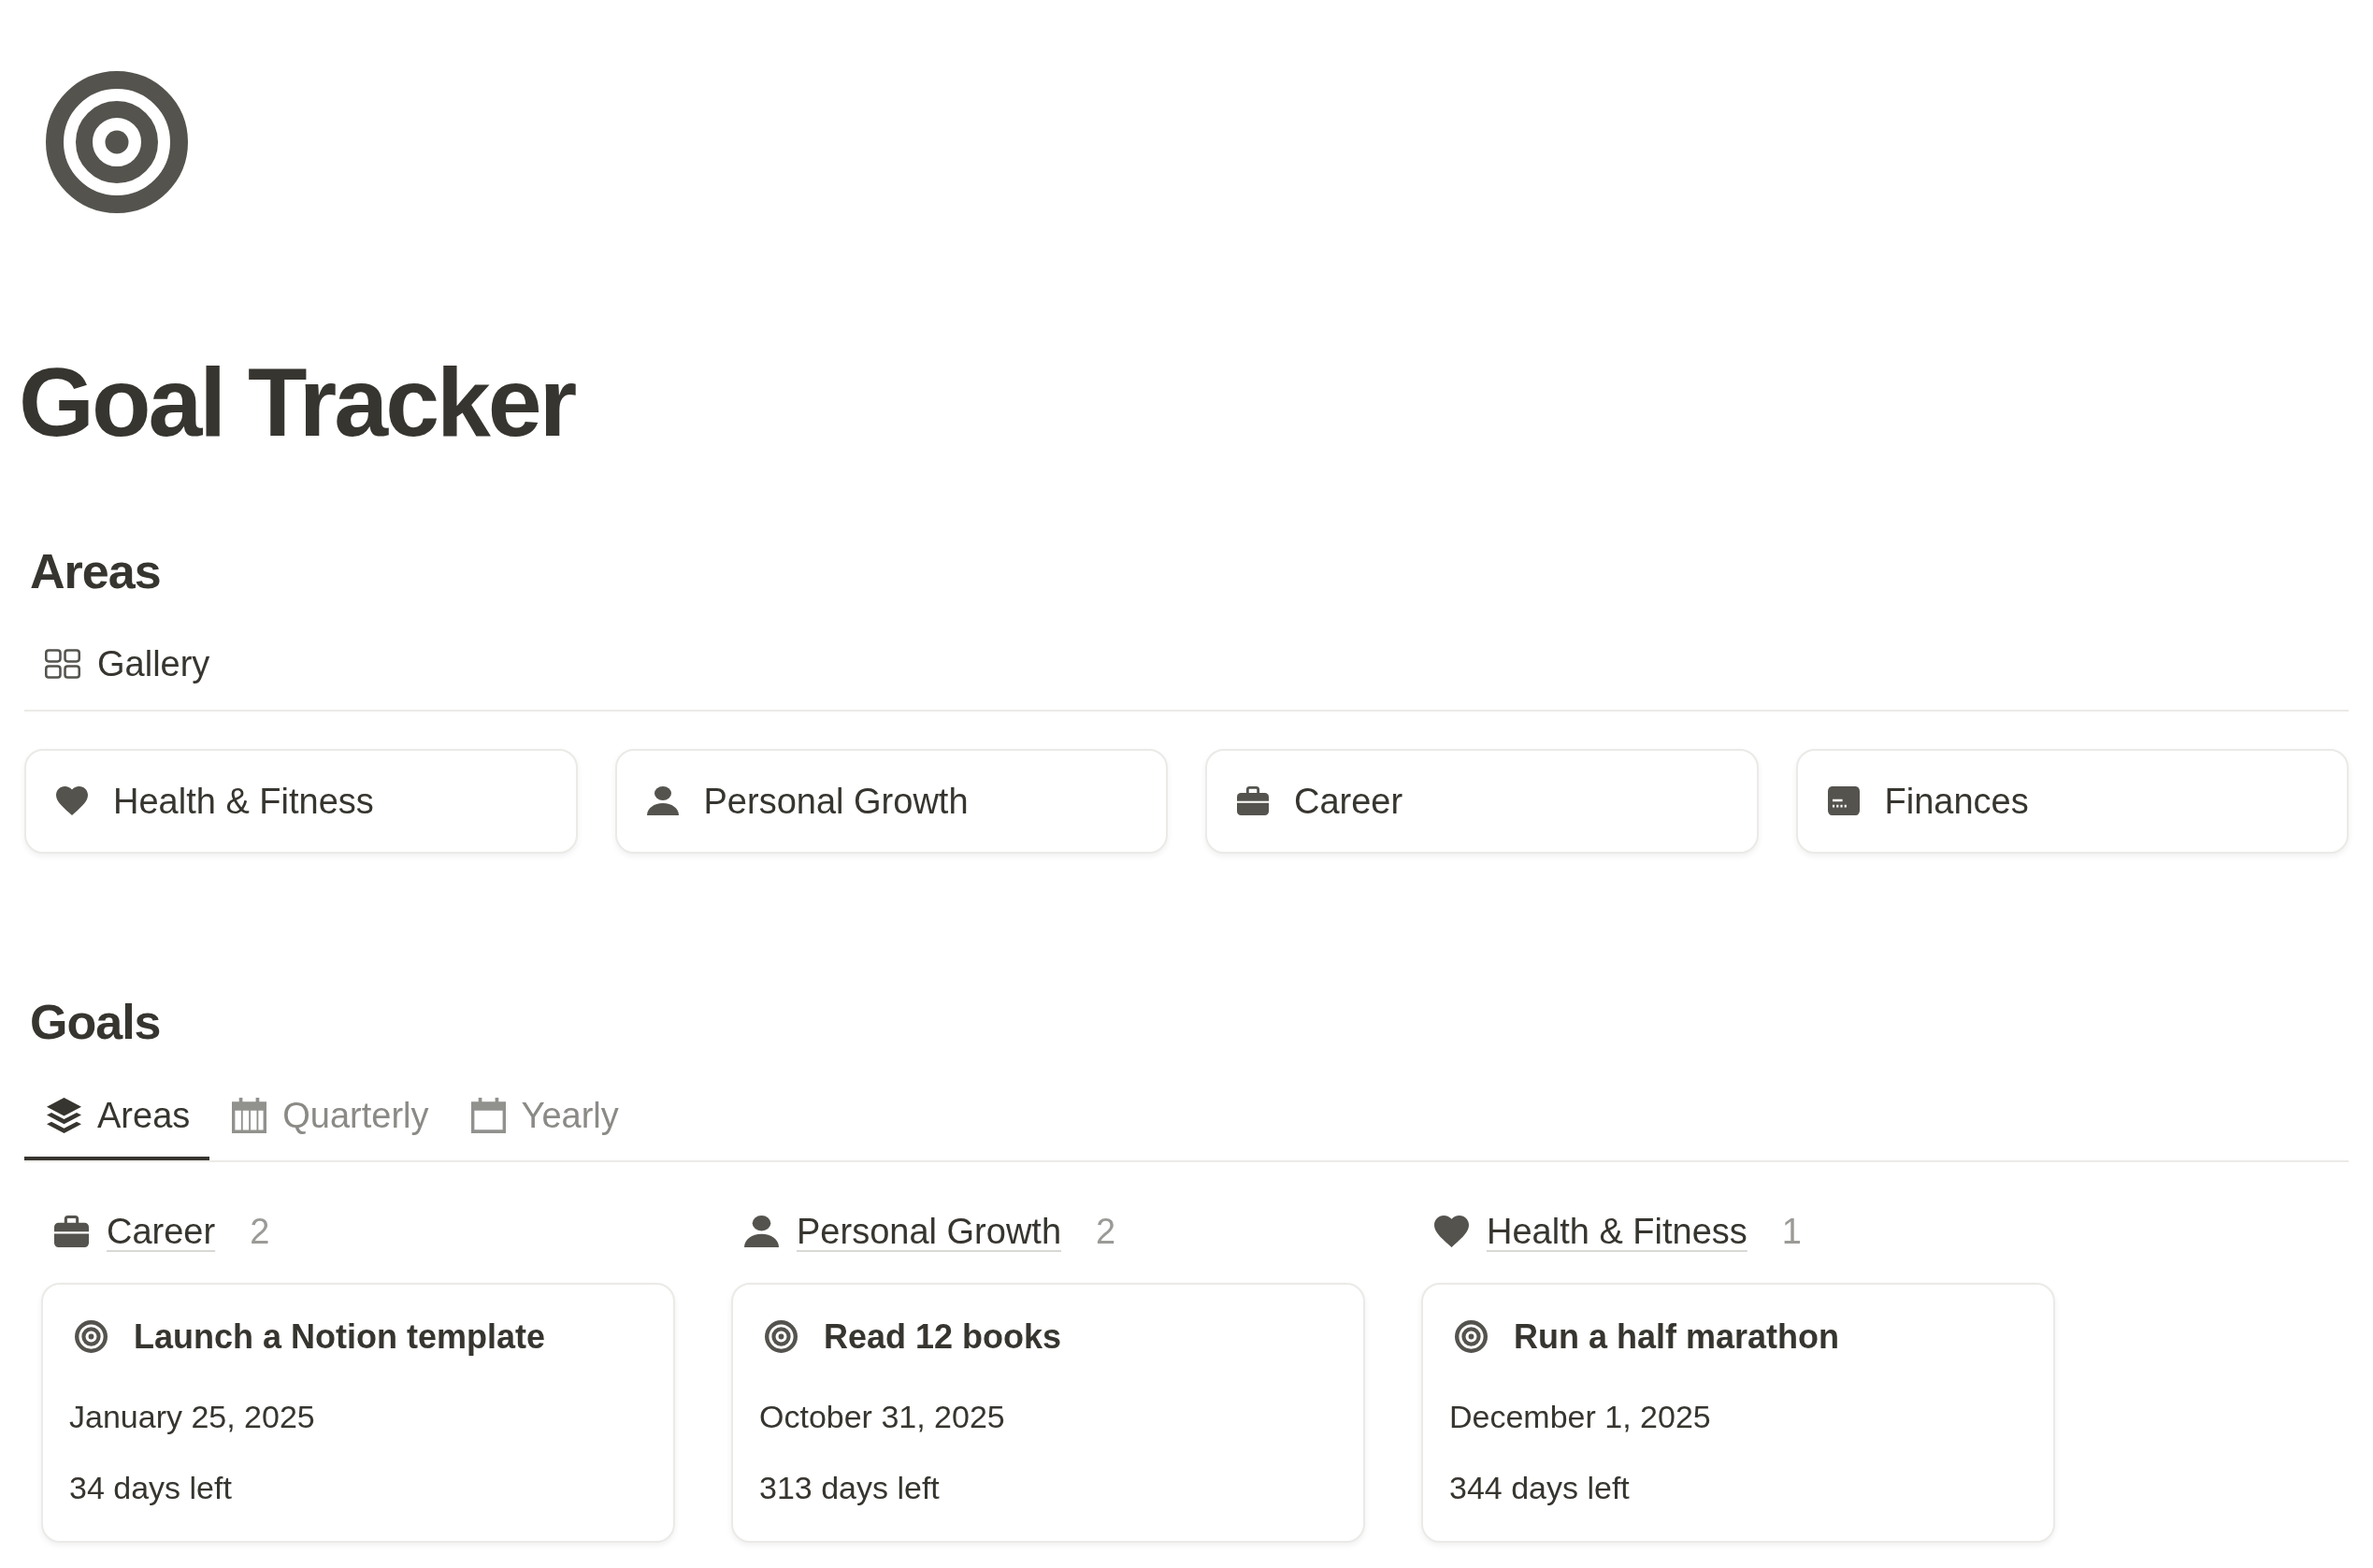  I want to click on section-heading: Goals, so click(95, 1022).